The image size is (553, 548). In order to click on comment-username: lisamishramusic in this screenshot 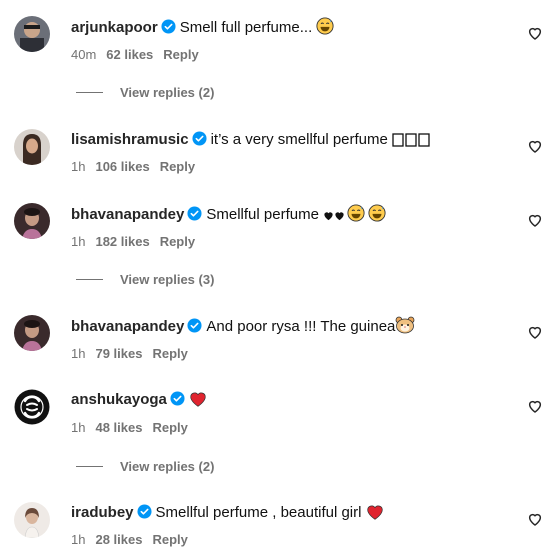, I will do `click(130, 139)`.